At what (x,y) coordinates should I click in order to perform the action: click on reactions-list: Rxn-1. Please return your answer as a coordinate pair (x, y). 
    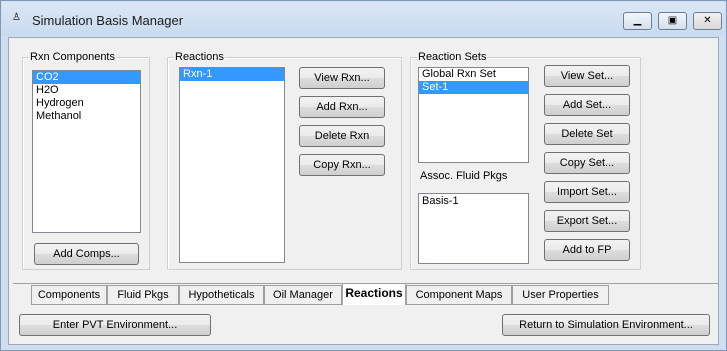
    Looking at the image, I should click on (232, 165).